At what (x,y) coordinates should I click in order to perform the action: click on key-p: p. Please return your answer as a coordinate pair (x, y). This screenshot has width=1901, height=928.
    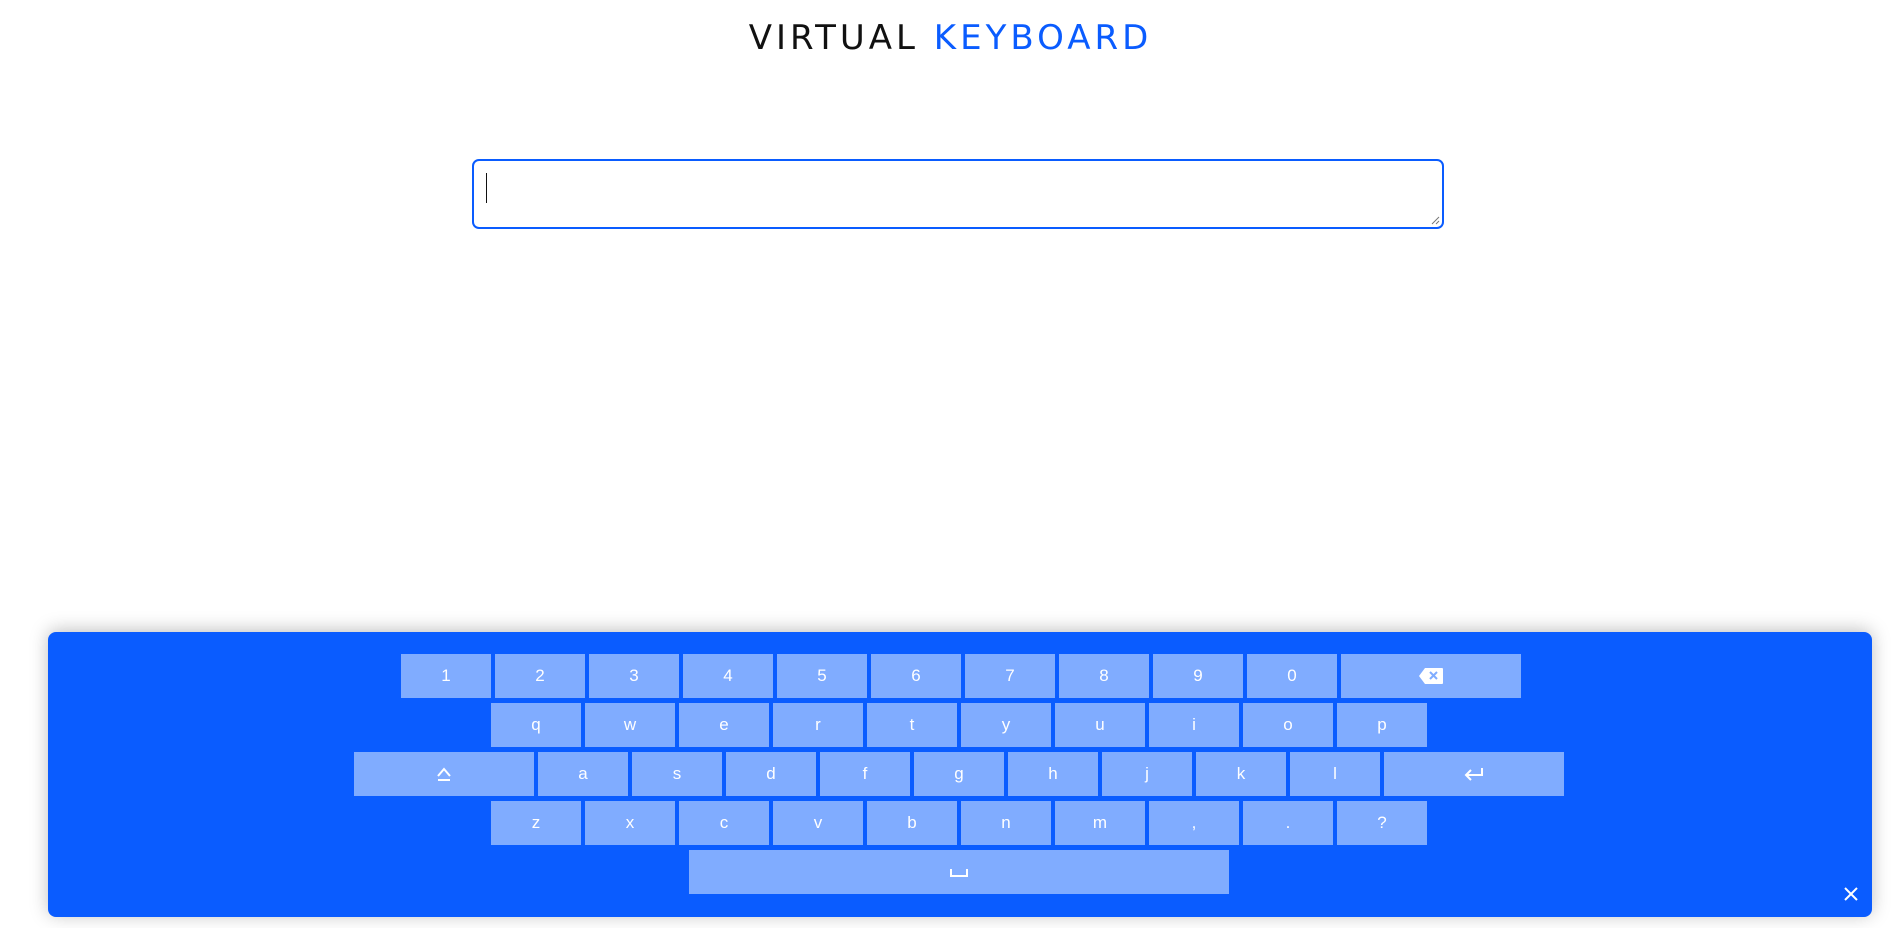
    Looking at the image, I should click on (1382, 725).